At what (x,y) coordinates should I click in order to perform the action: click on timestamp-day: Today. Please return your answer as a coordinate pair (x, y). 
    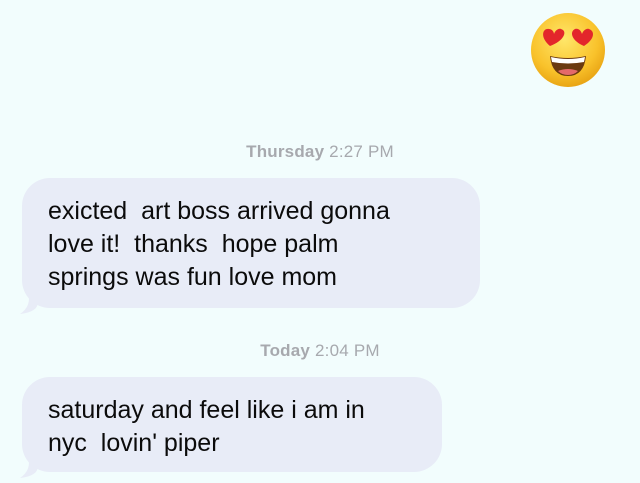
    Looking at the image, I should click on (285, 350).